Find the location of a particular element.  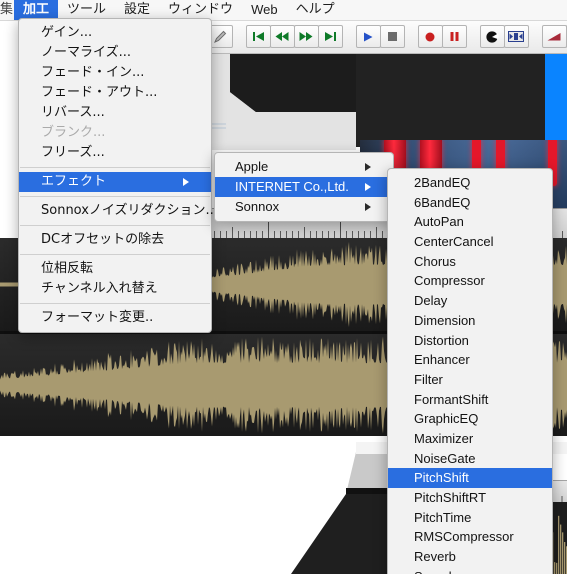

menu-item-autopan: AutoPan is located at coordinates (470, 222).